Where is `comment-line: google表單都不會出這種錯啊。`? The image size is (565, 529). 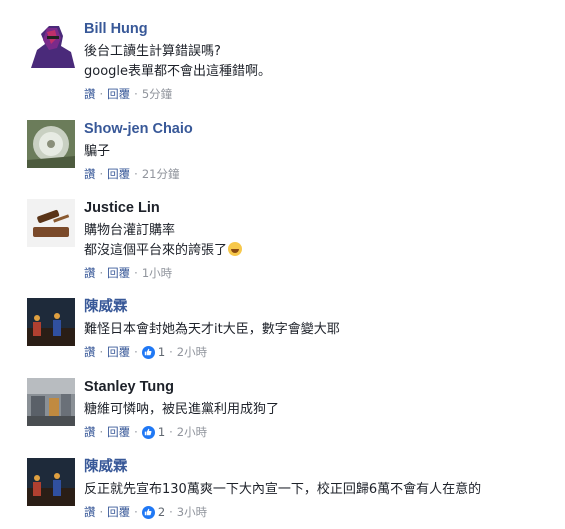
comment-line: google表單都不會出這種錯啊。 is located at coordinates (178, 71).